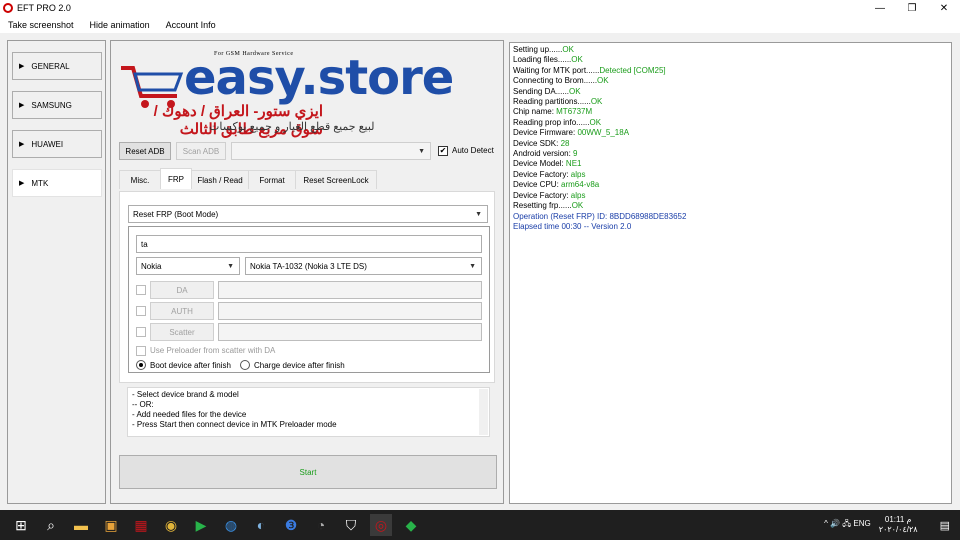 The height and width of the screenshot is (540, 960). What do you see at coordinates (350, 290) in the screenshot?
I see `da-path-input` at bounding box center [350, 290].